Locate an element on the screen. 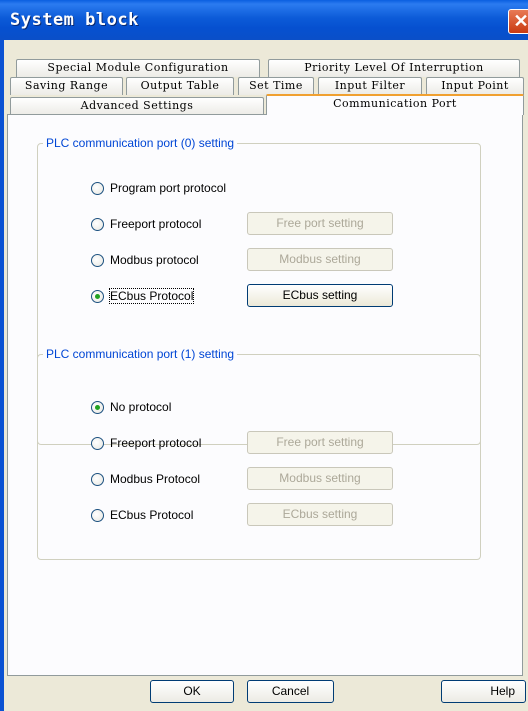 This screenshot has width=528, height=711. help-button: Help is located at coordinates (483, 691).